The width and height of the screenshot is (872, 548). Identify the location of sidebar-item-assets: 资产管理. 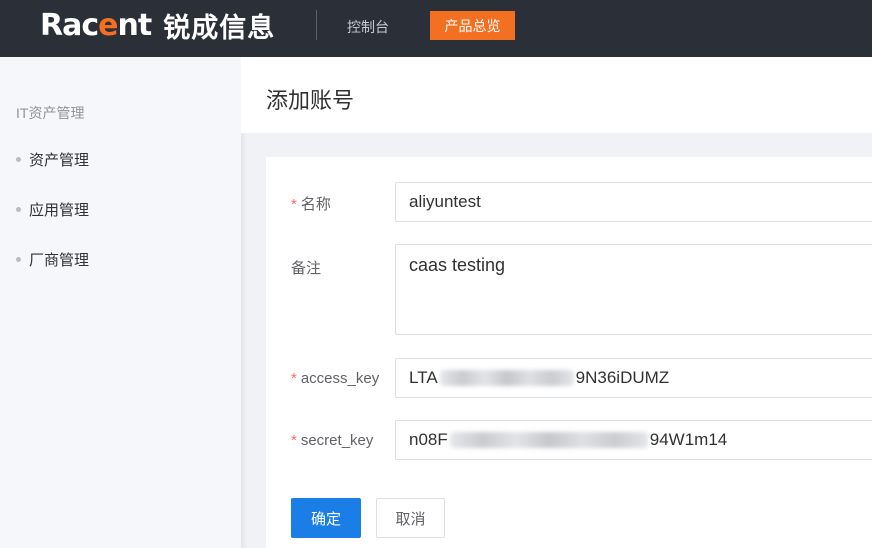
(52, 159).